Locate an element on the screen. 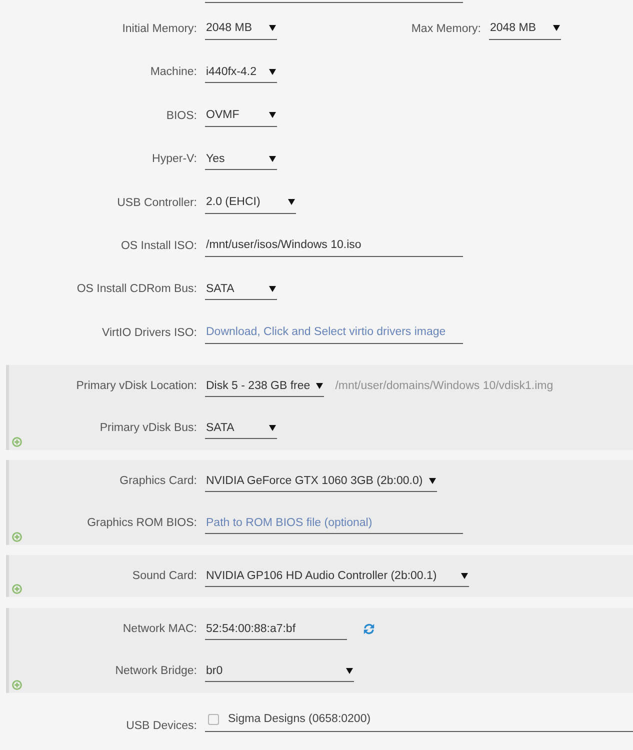 This screenshot has width=633, height=750. dropdown: NVIDIA GP106 HD Audio Controller (2b:00.1) is located at coordinates (337, 576).